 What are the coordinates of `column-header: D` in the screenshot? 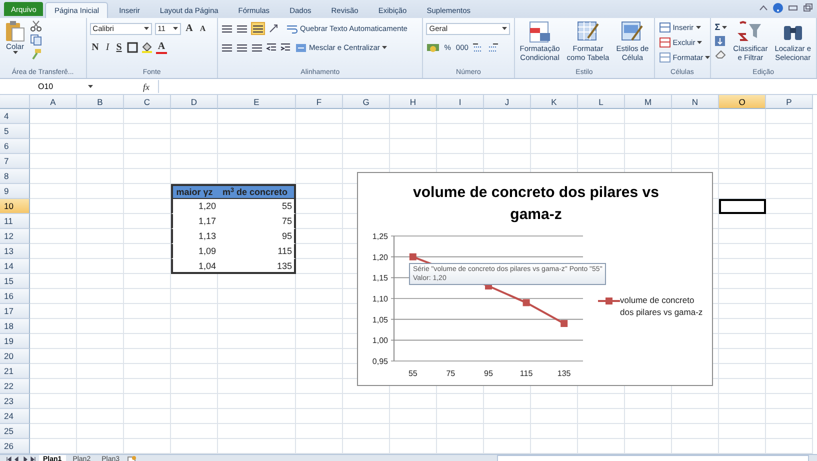 It's located at (194, 102).